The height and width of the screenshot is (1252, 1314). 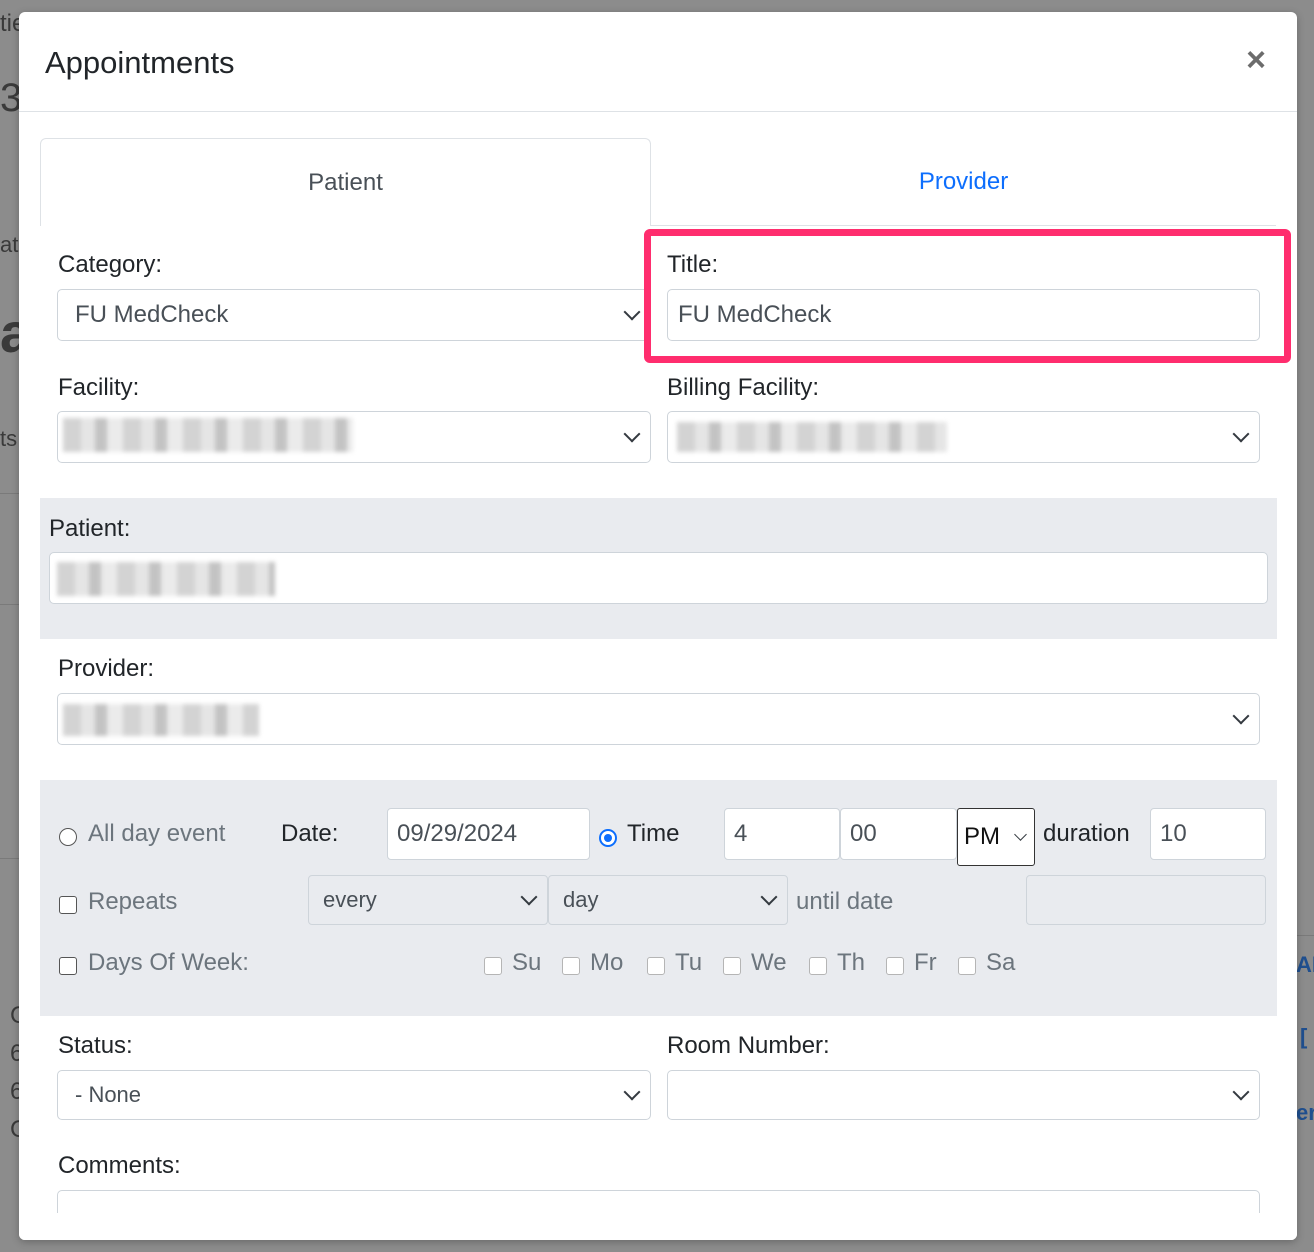 What do you see at coordinates (845, 901) in the screenshot?
I see `until-date-label: until date` at bounding box center [845, 901].